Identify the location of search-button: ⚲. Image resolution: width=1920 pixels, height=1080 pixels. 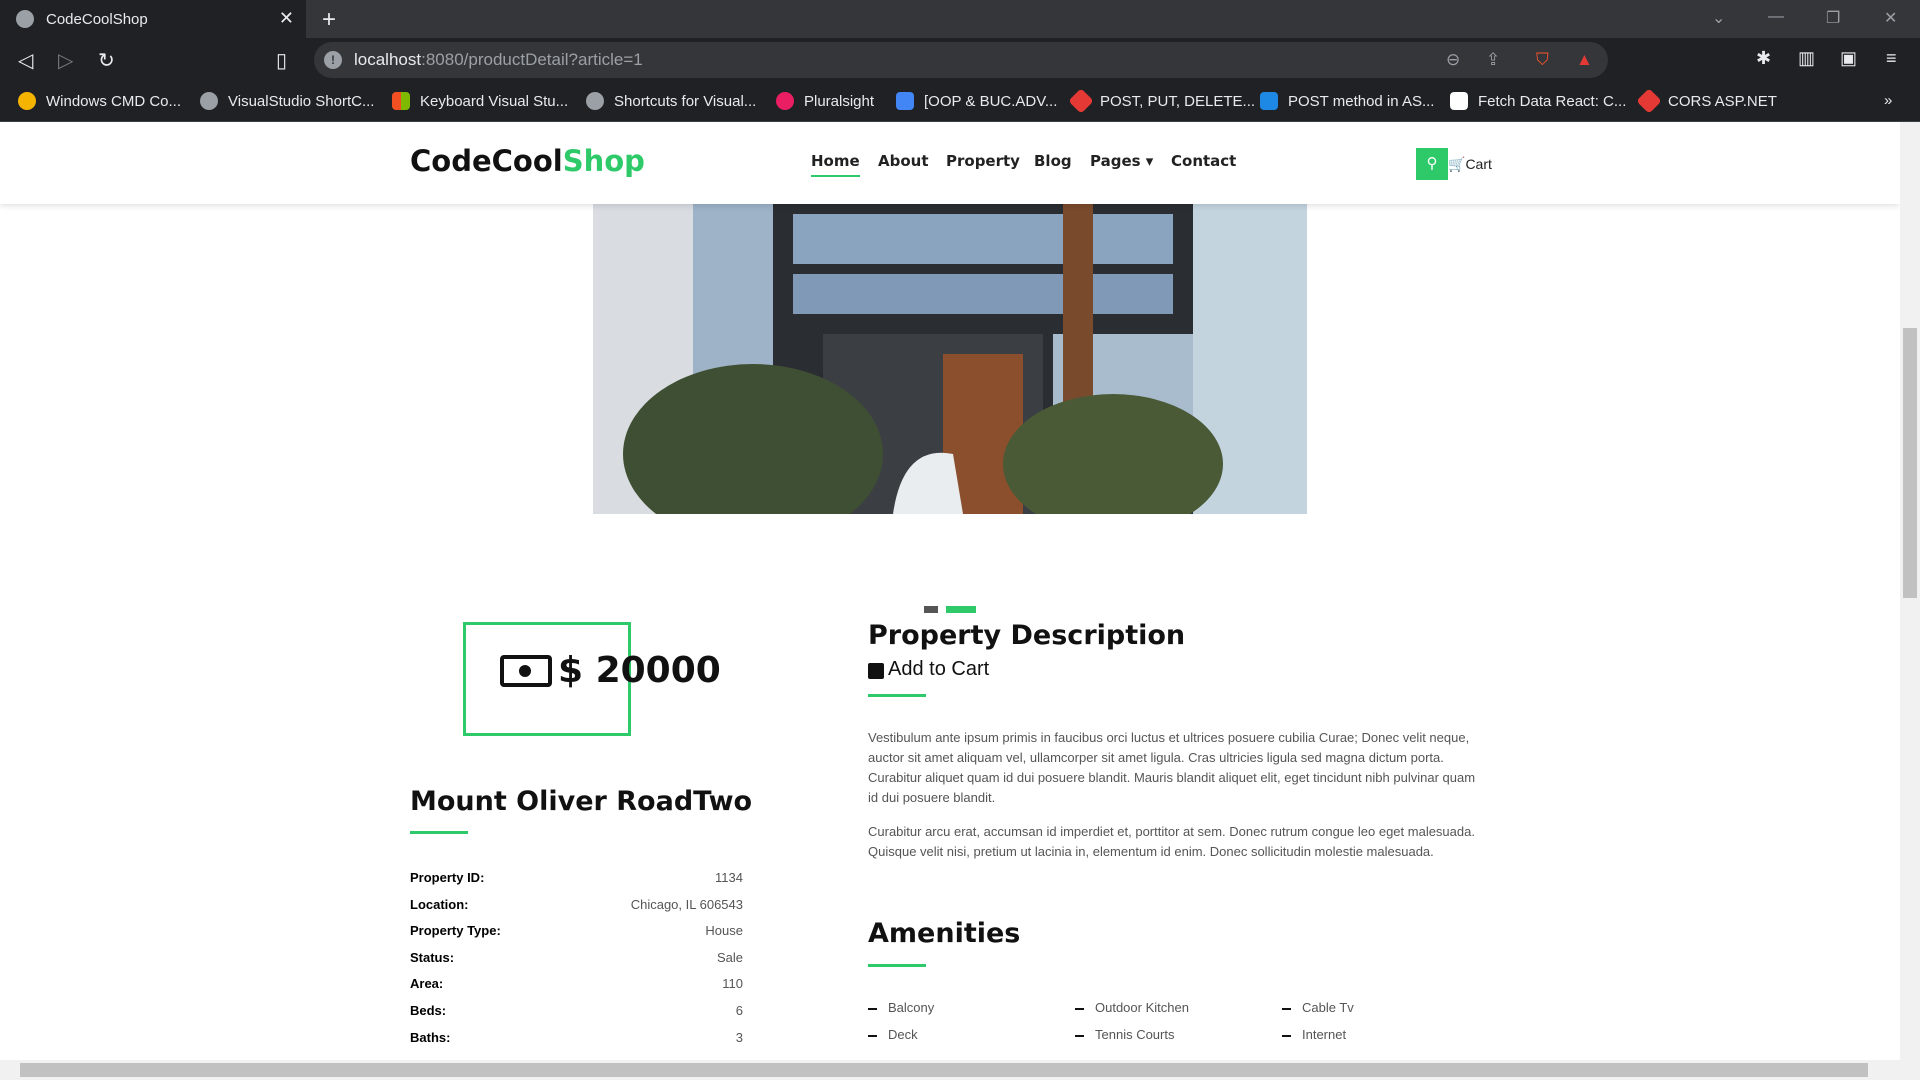
(1432, 164).